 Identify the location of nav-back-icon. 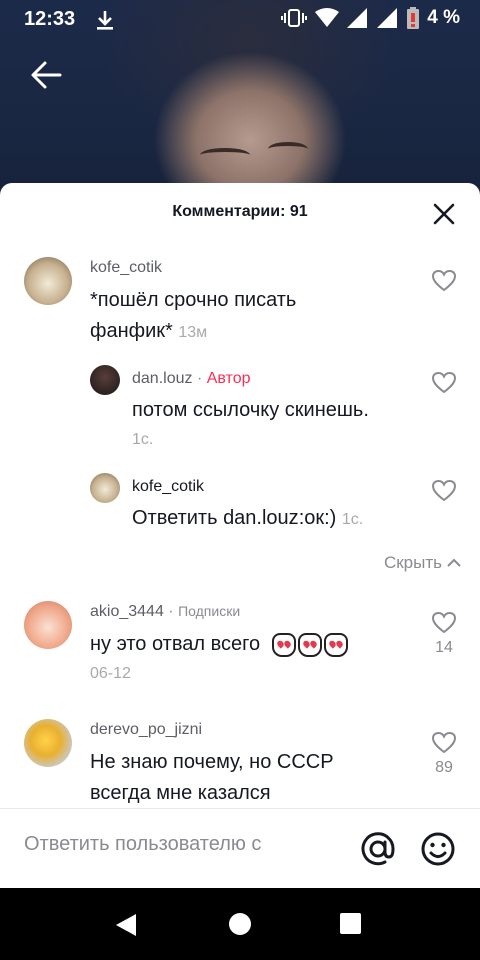
(126, 925).